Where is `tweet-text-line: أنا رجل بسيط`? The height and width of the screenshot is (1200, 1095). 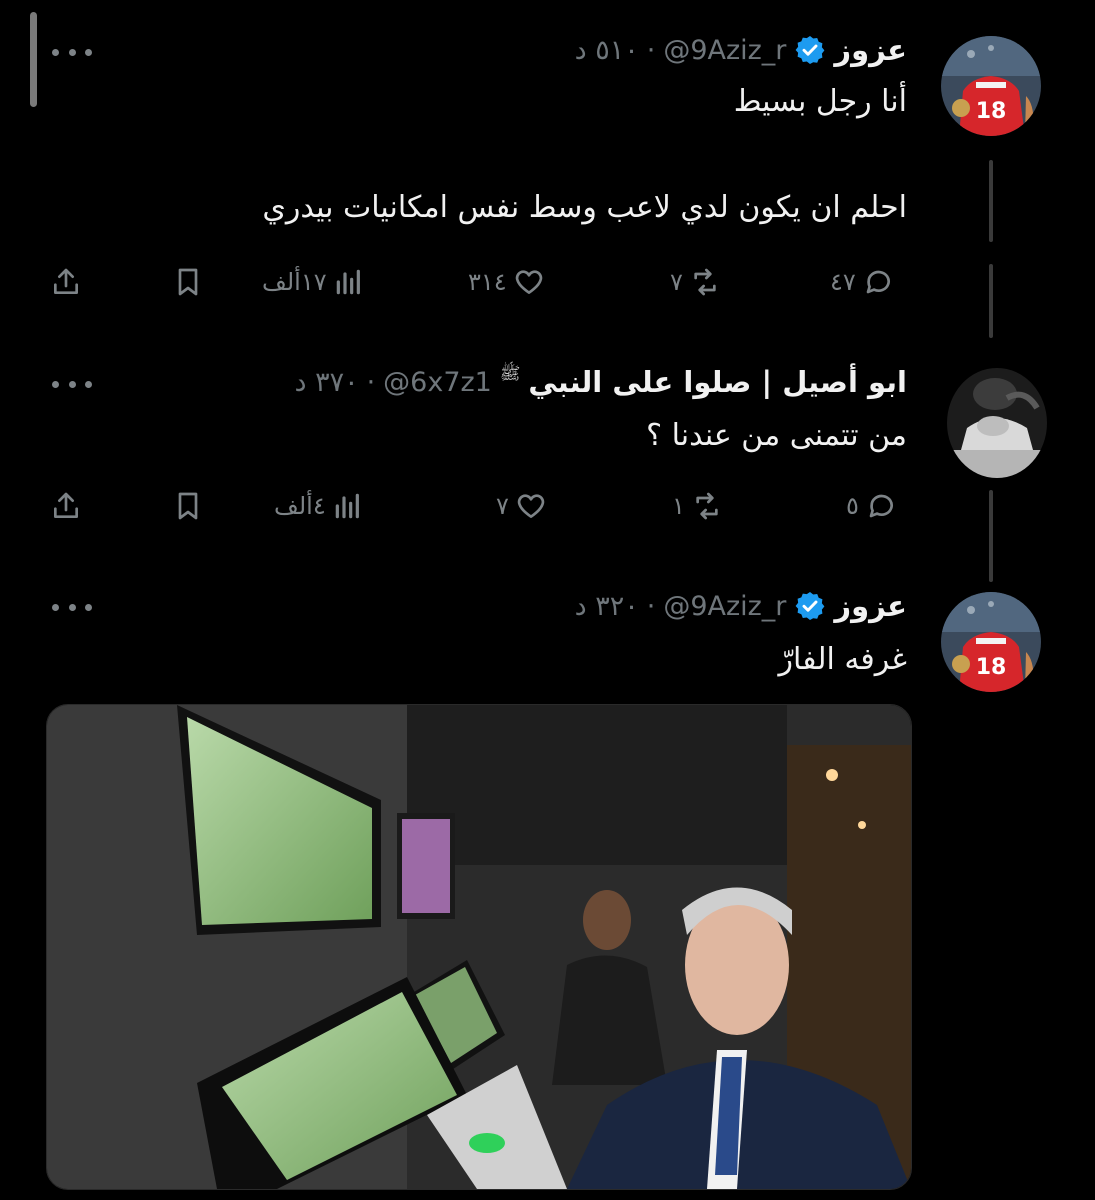 tweet-text-line: أنا رجل بسيط is located at coordinates (820, 101).